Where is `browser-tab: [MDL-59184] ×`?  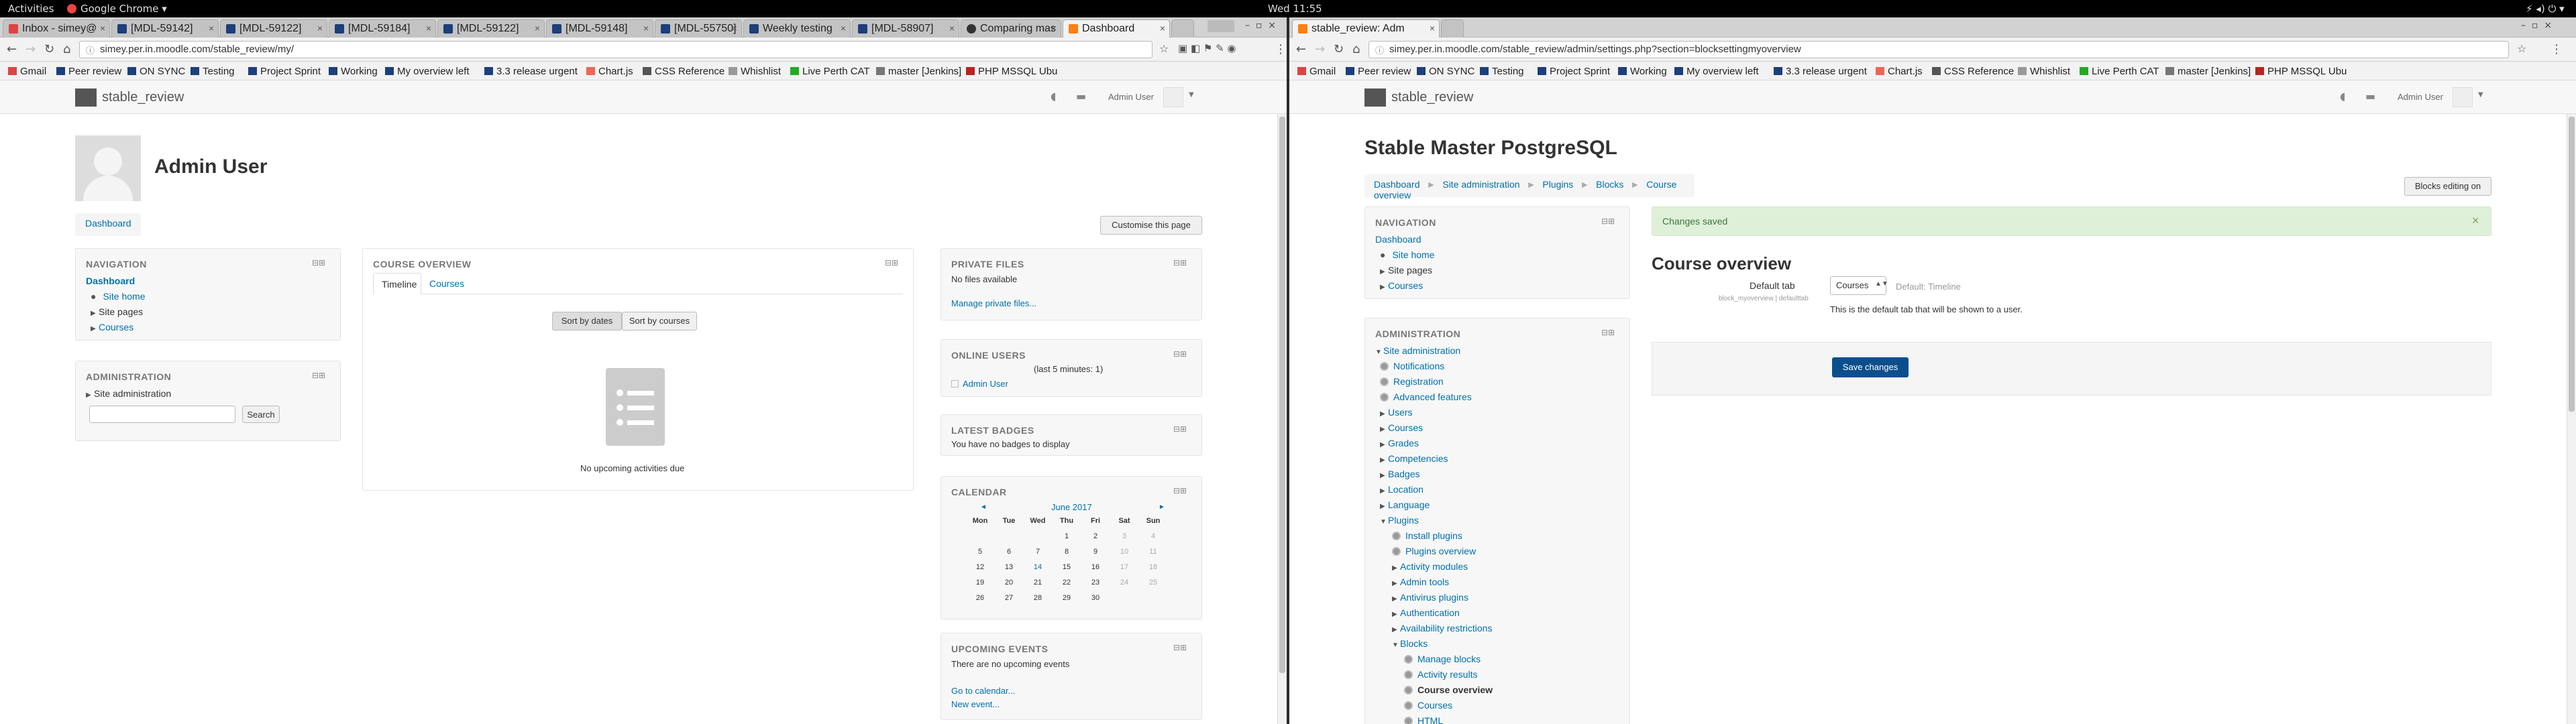 browser-tab: [MDL-59184] × is located at coordinates (382, 28).